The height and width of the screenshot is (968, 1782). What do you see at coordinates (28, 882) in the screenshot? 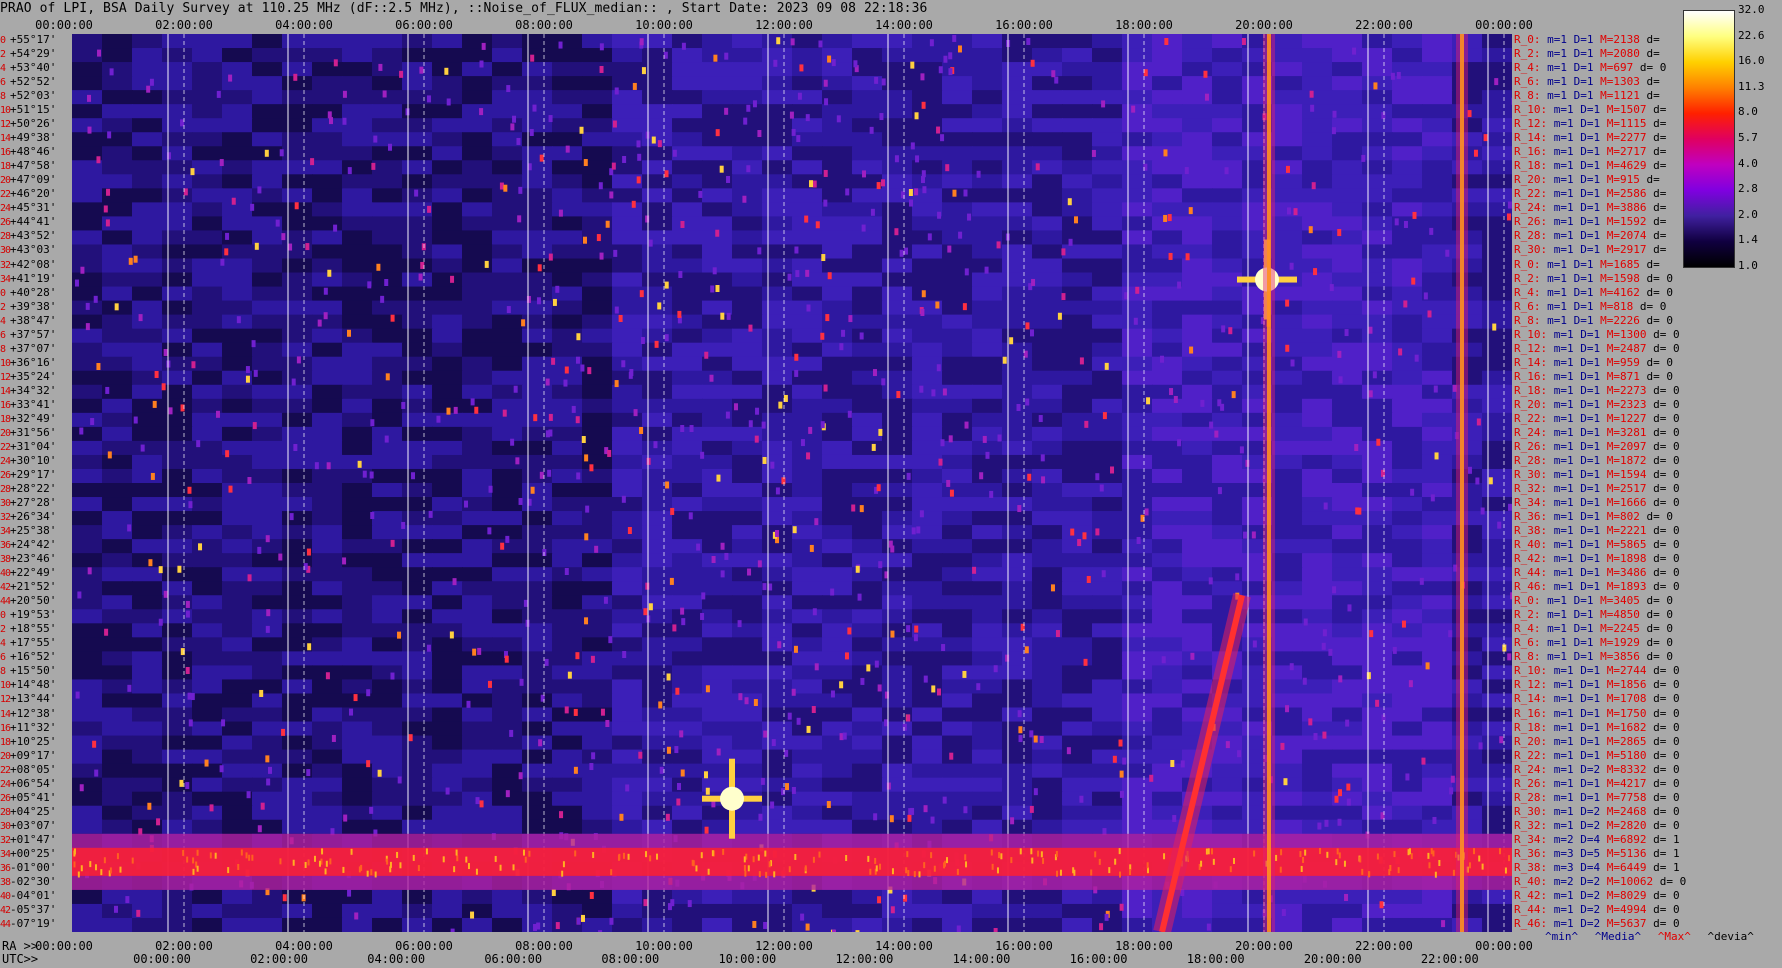
I see `declination-row: 38-02°30'` at bounding box center [28, 882].